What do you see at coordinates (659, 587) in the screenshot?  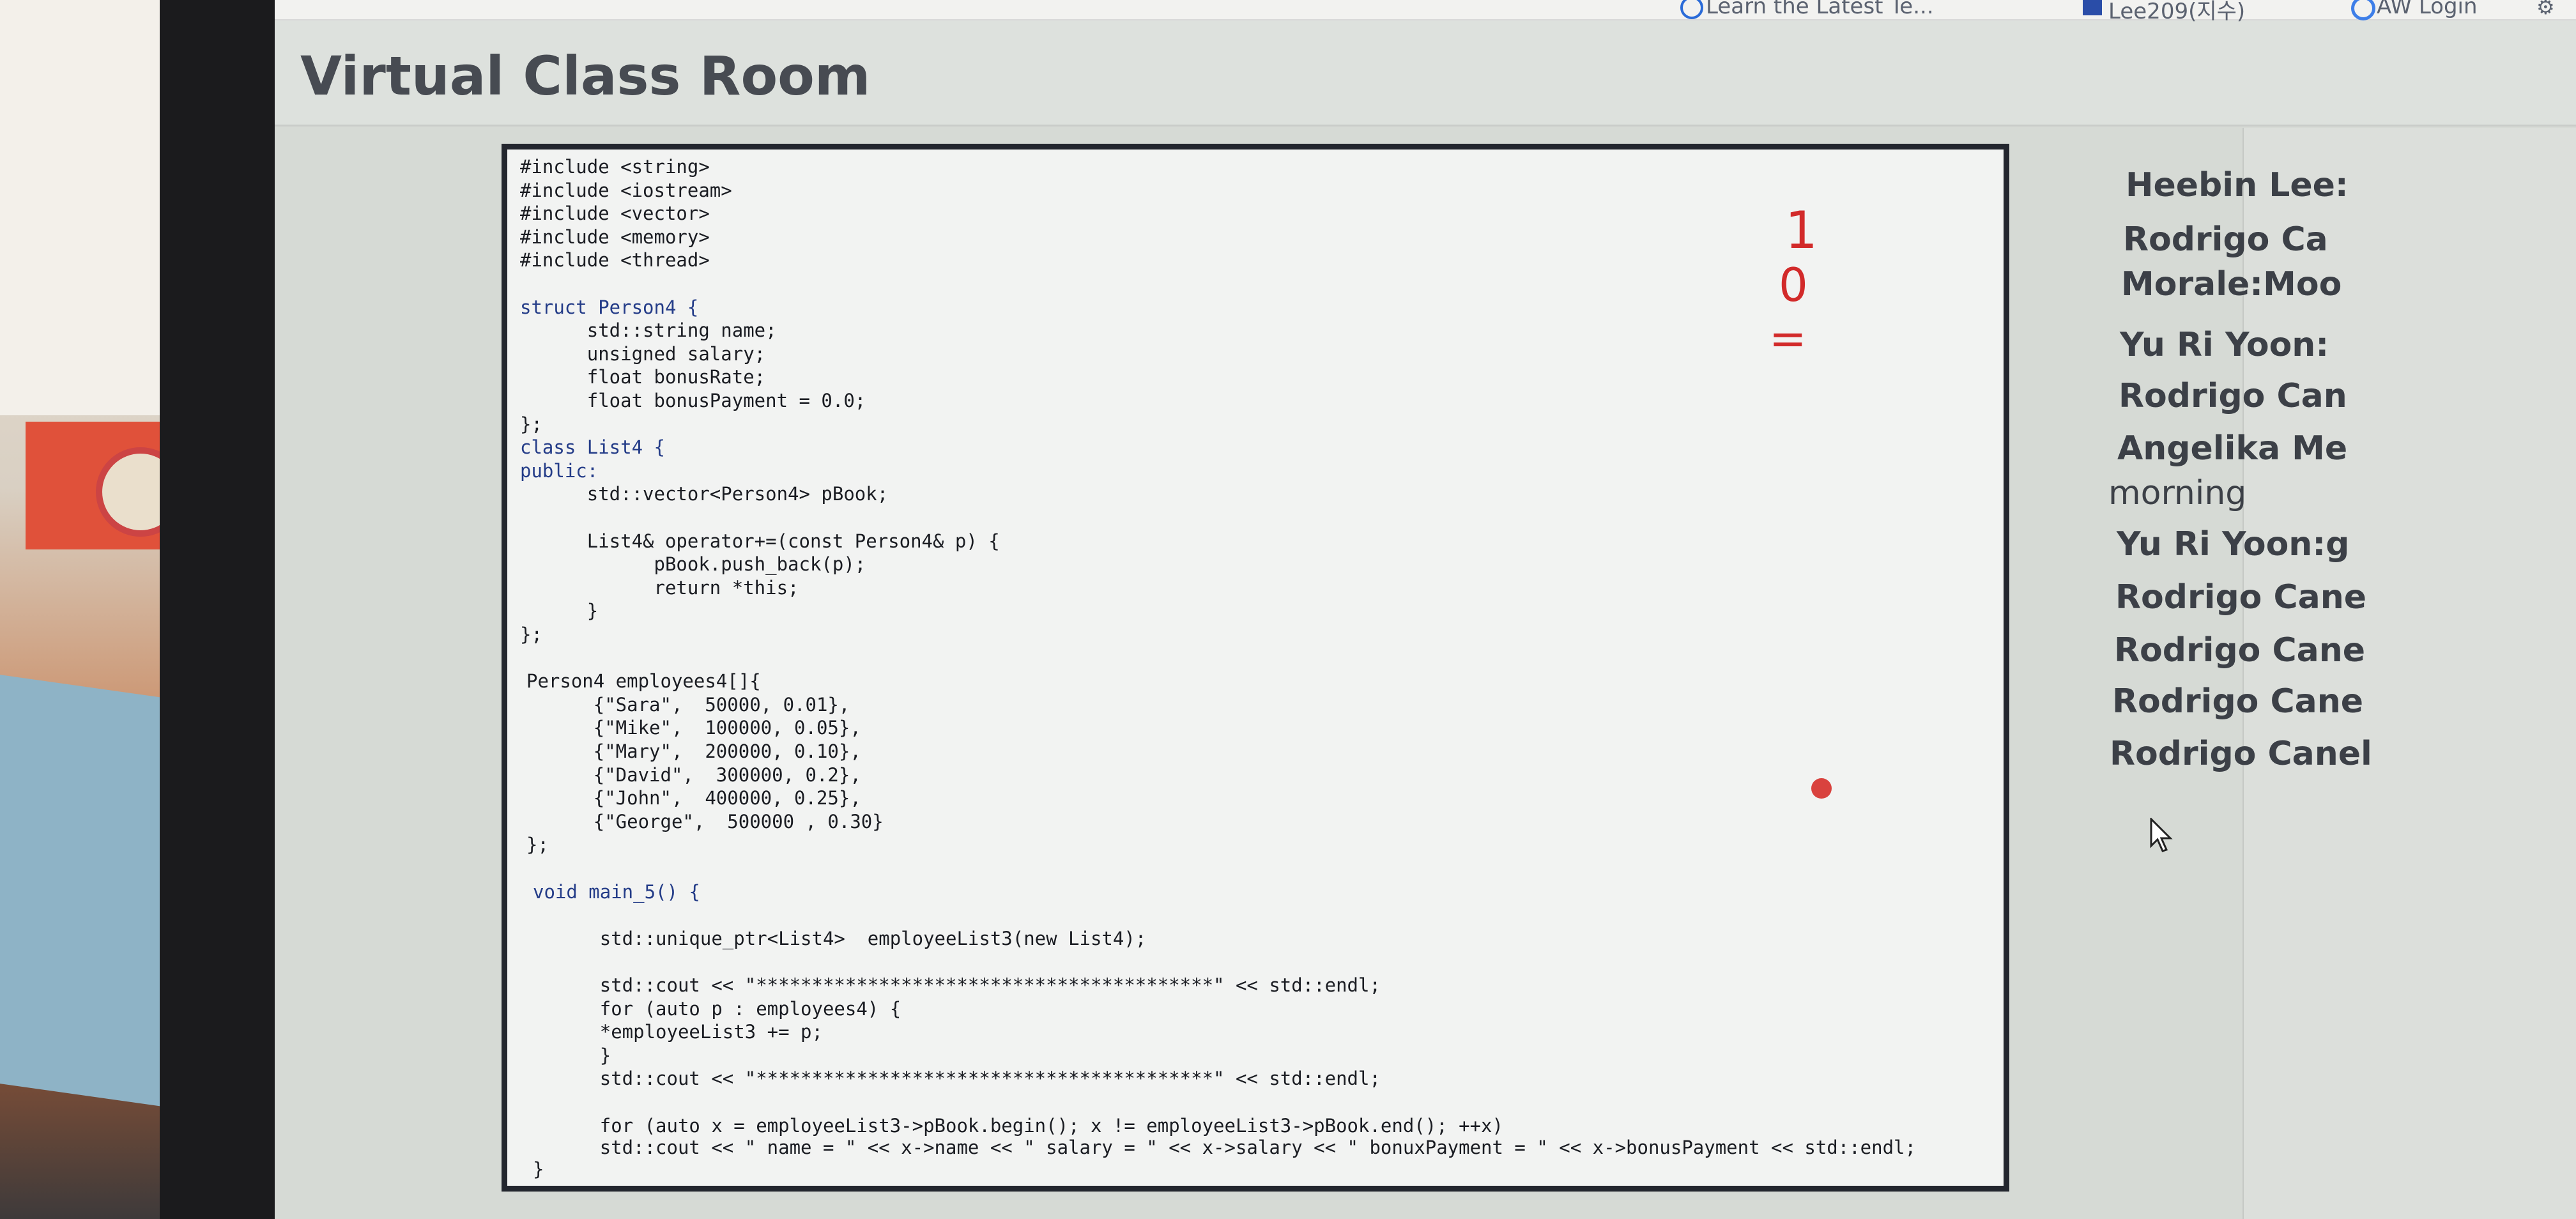 I see `code-line: return *this;` at bounding box center [659, 587].